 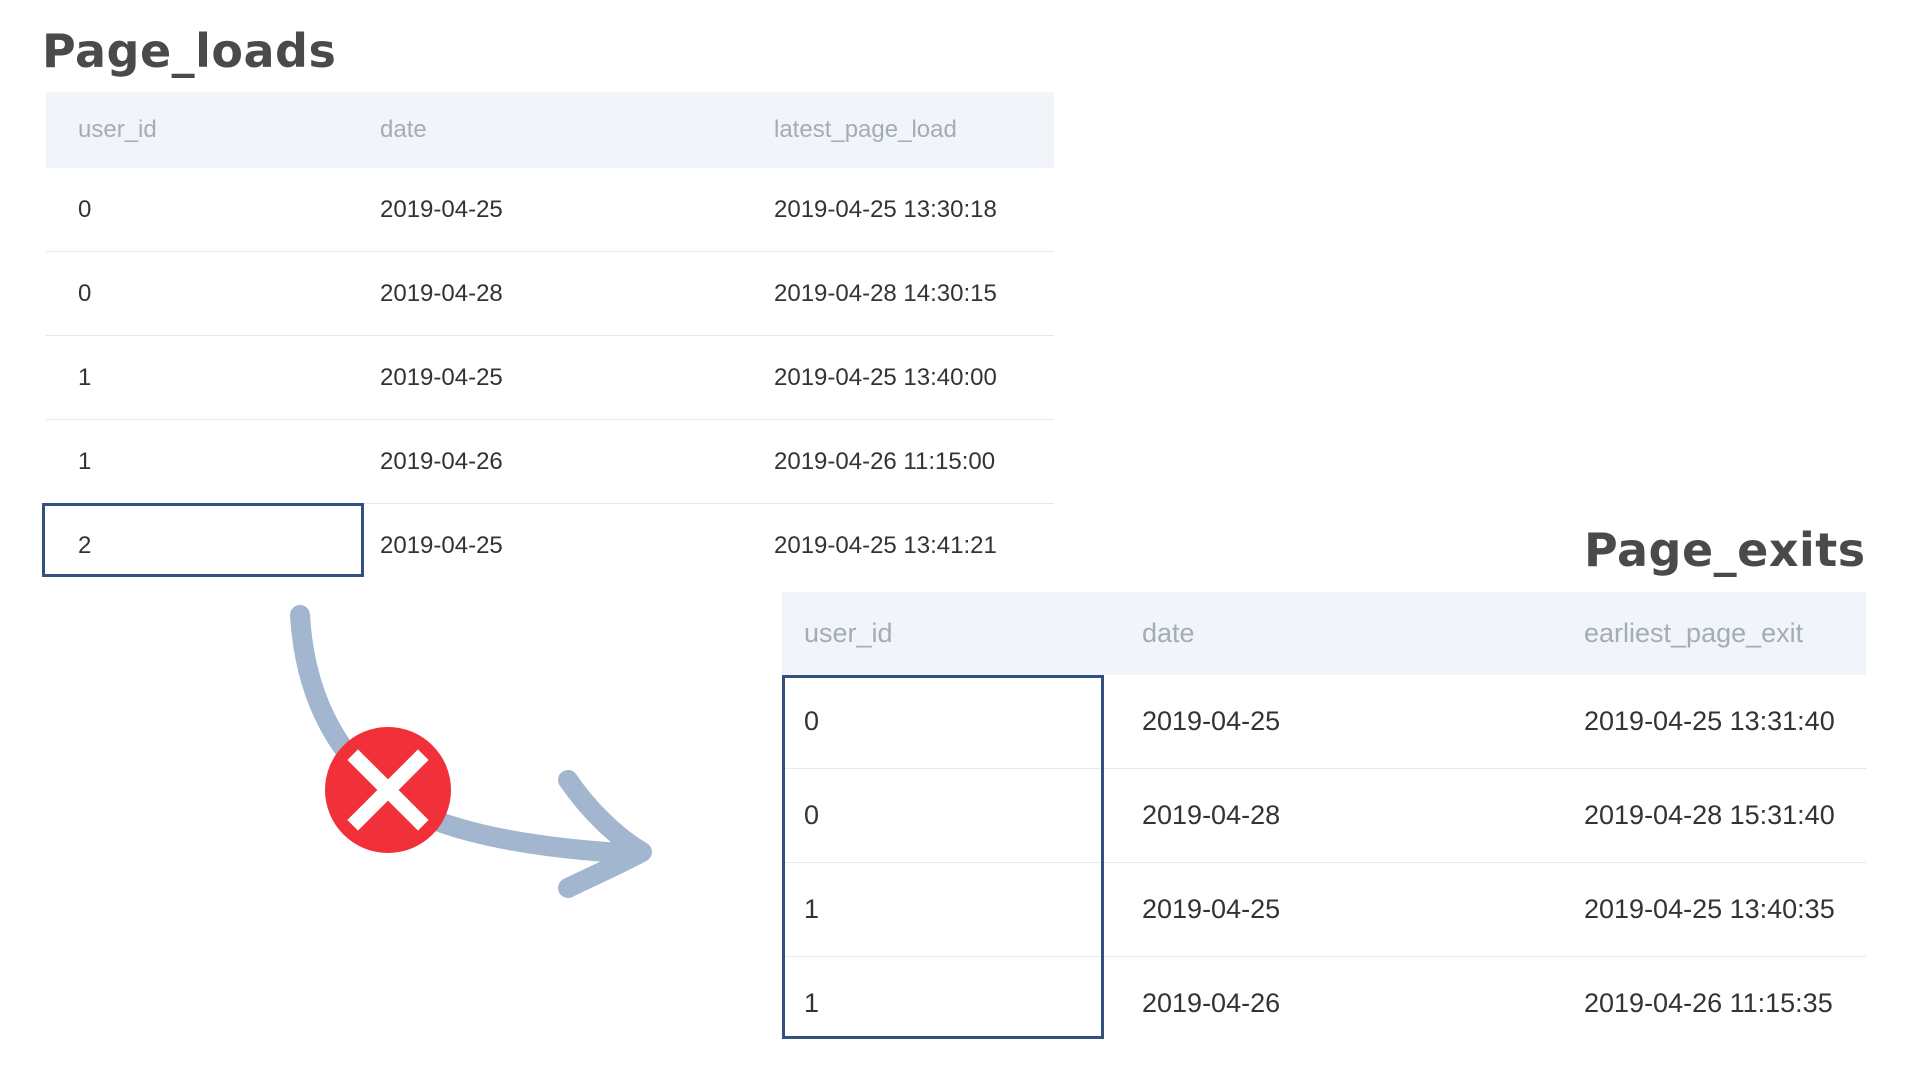 What do you see at coordinates (605, 834) in the screenshot?
I see `arrow-head-icon` at bounding box center [605, 834].